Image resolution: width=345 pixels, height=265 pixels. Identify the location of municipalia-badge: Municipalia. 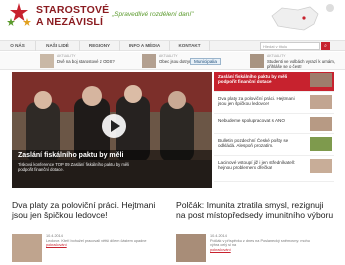
(205, 61).